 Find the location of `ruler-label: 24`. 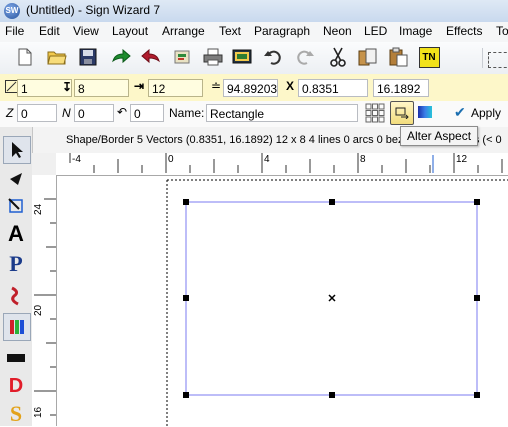

ruler-label: 24 is located at coordinates (38, 209).